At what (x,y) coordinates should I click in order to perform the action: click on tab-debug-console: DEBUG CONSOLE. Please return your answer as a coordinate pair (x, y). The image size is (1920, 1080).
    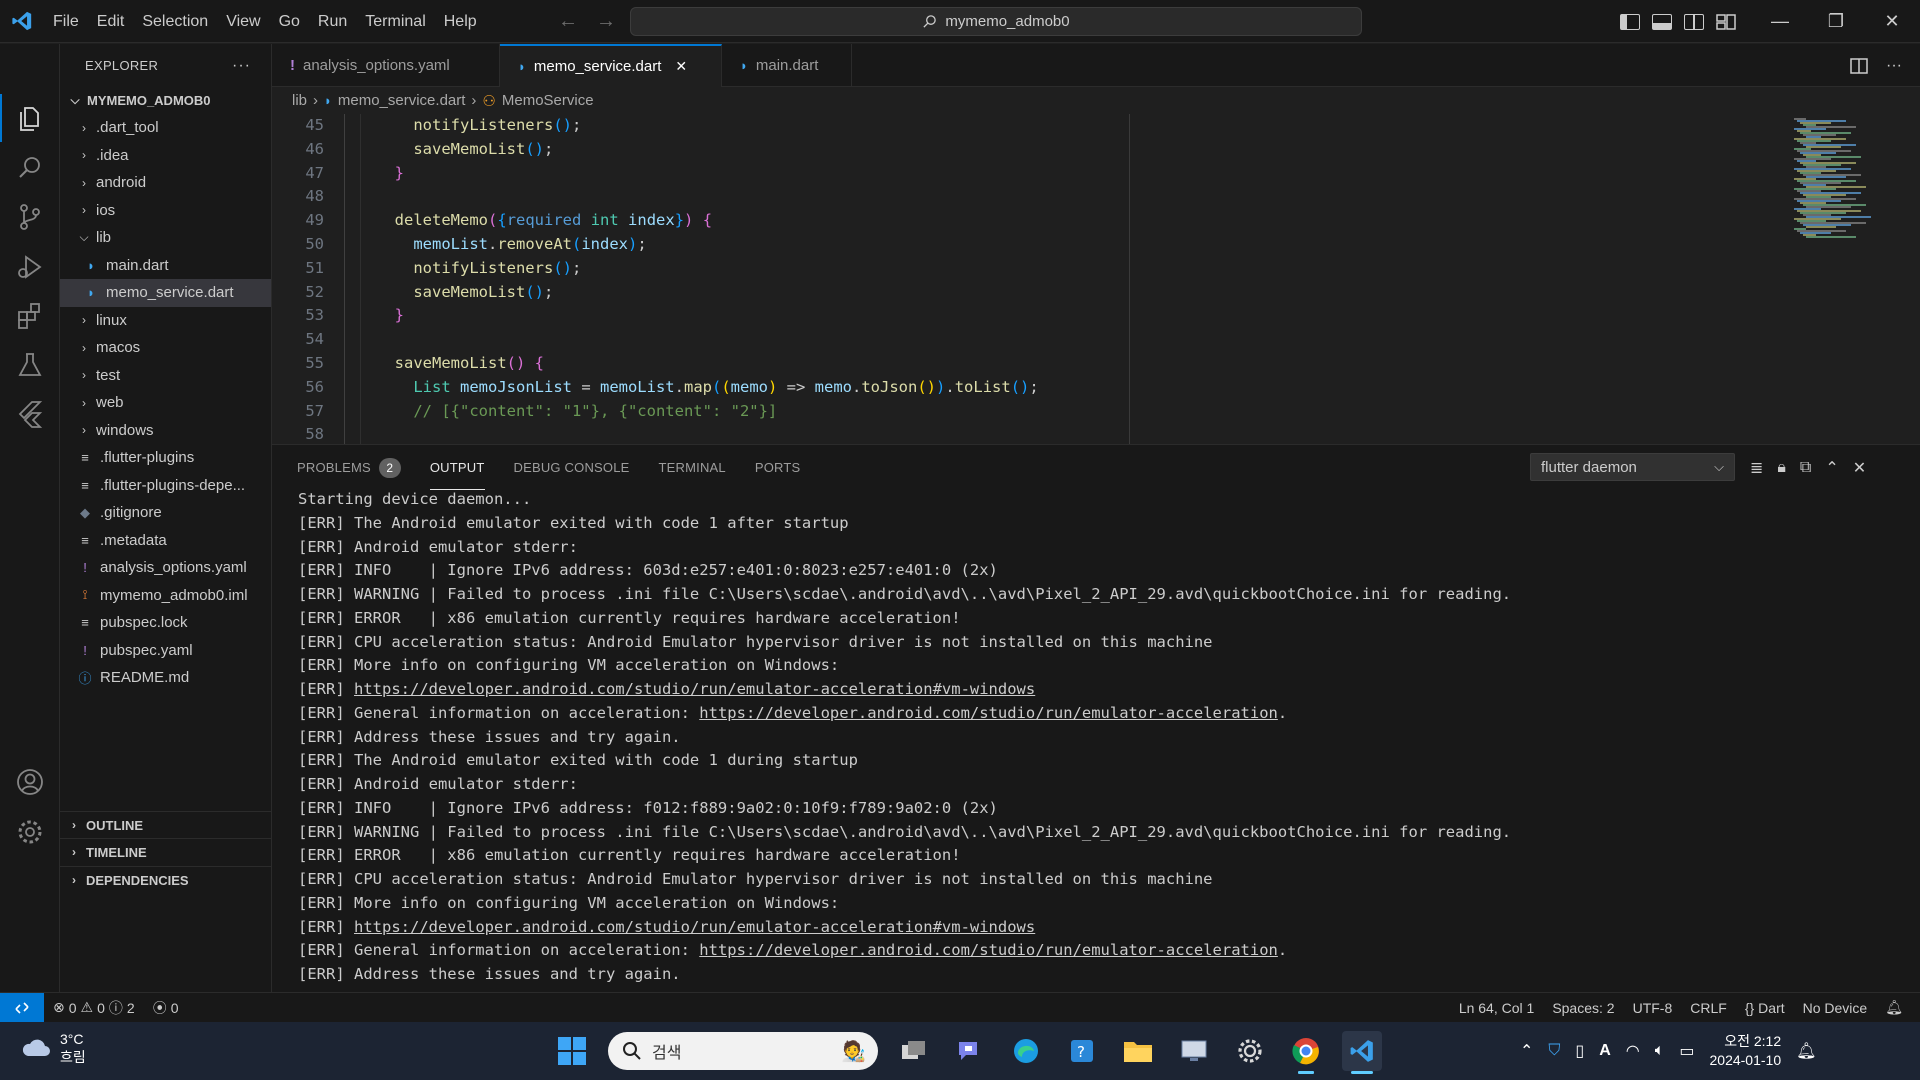
    Looking at the image, I should click on (572, 467).